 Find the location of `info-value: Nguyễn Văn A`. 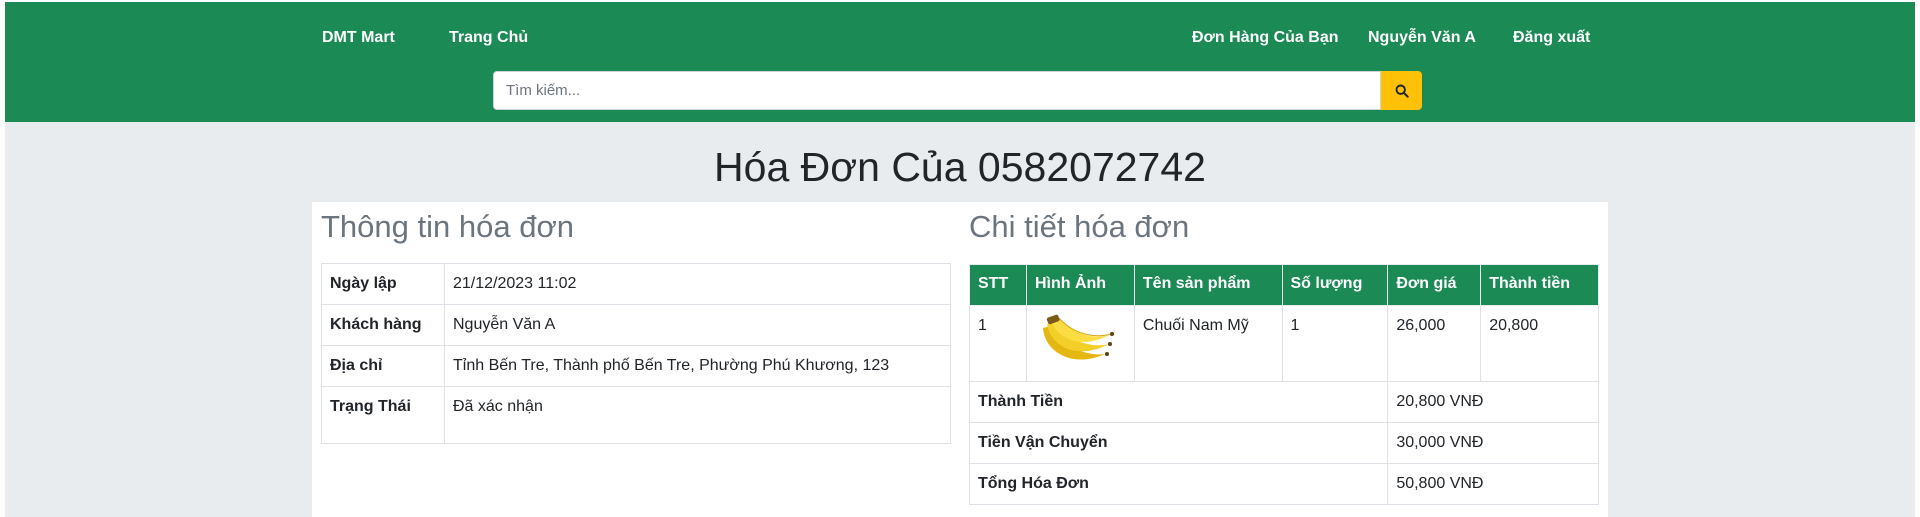

info-value: Nguyễn Văn A is located at coordinates (697, 325).